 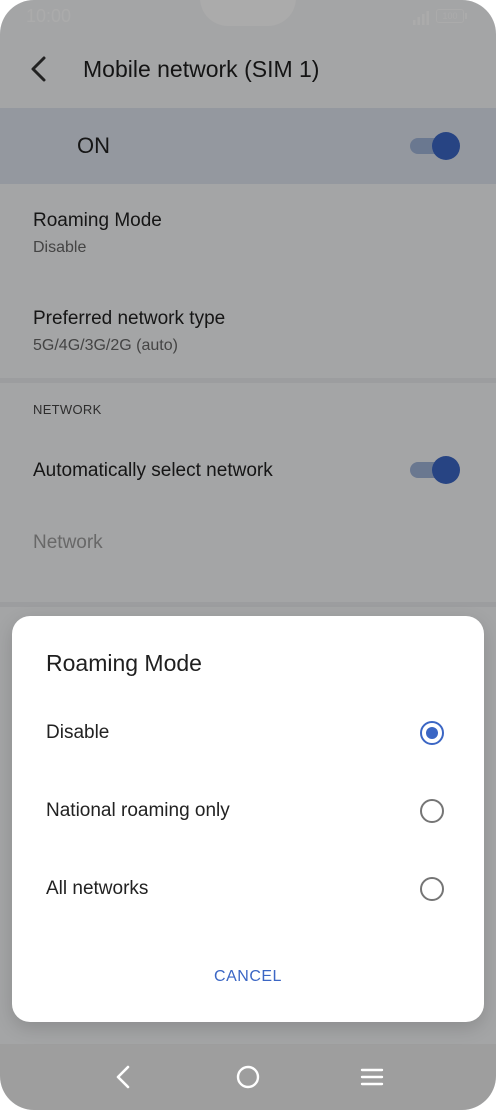 What do you see at coordinates (248, 813) in the screenshot?
I see `option-national-roaming-only: National roaming only` at bounding box center [248, 813].